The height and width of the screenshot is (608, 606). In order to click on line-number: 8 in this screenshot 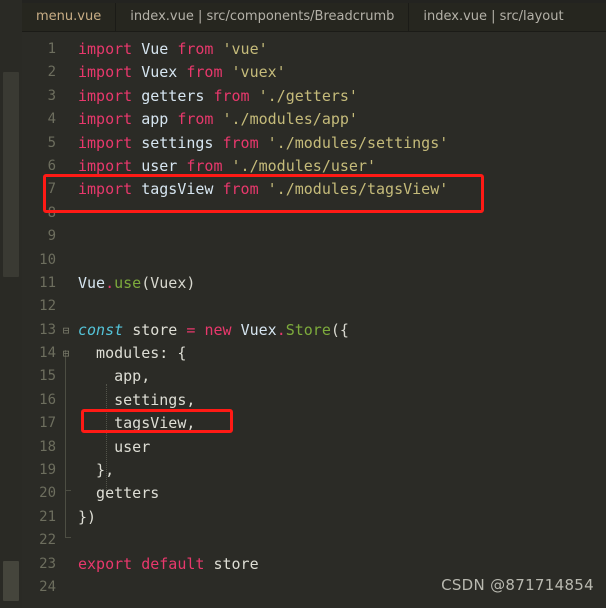, I will do `click(51, 212)`.